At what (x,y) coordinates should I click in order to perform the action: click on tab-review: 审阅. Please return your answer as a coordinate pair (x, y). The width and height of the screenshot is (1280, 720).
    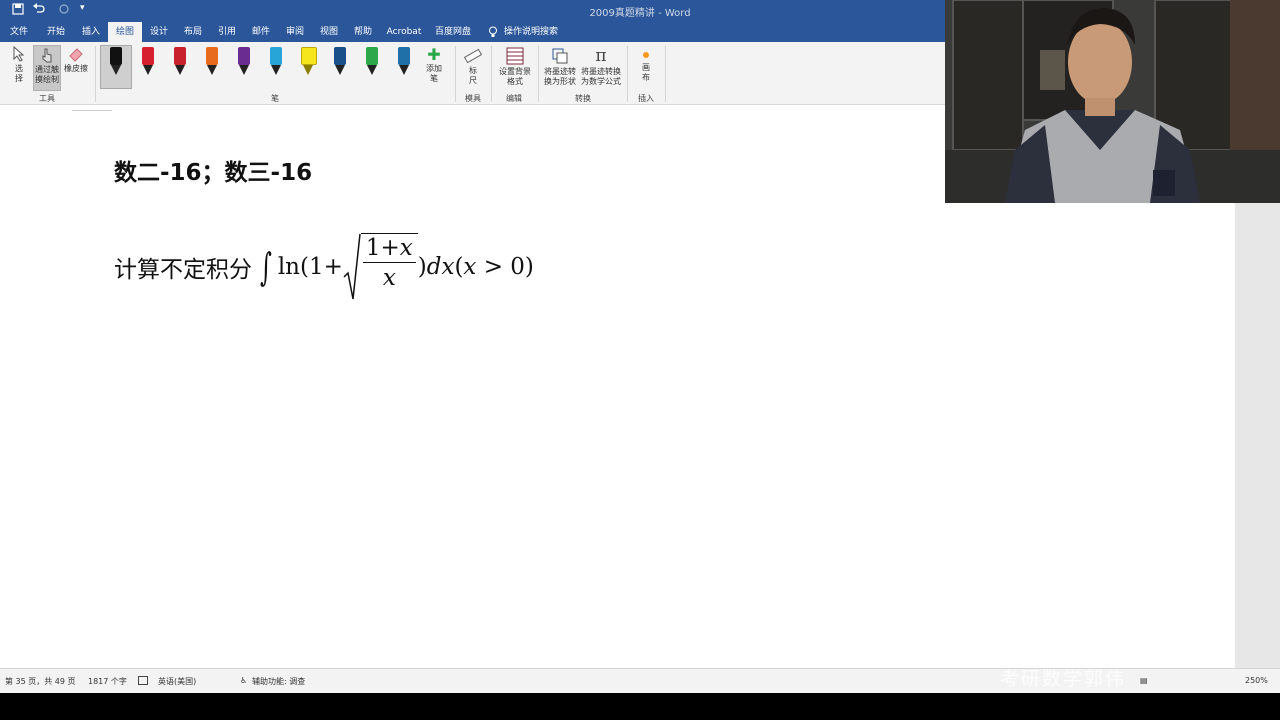
    Looking at the image, I should click on (295, 32).